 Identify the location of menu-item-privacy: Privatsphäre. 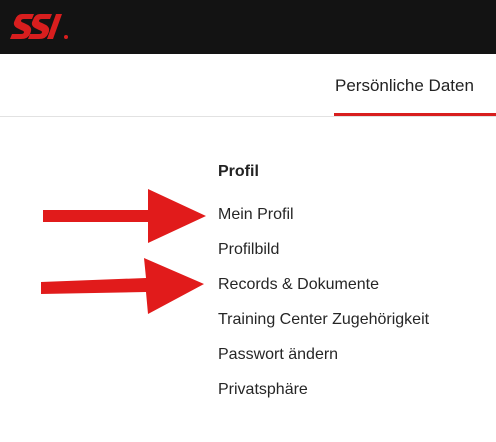
(263, 390).